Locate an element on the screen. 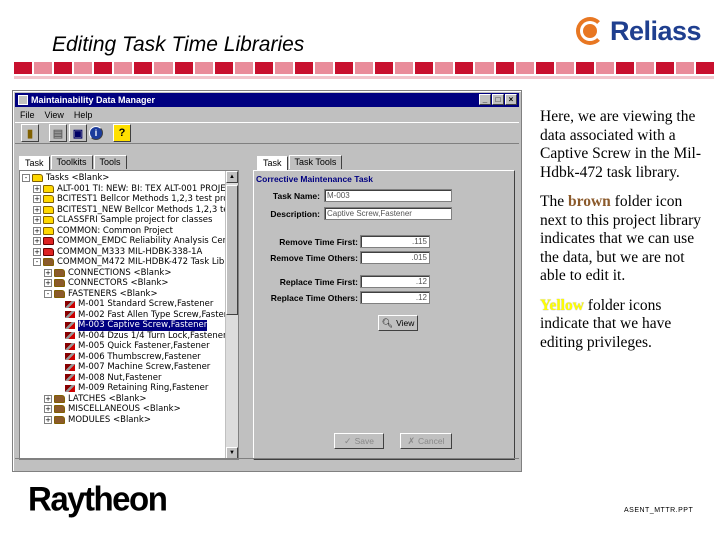 The image size is (720, 540). tree-node: M-001 Standard Screw,Fastener is located at coordinates (123, 304).